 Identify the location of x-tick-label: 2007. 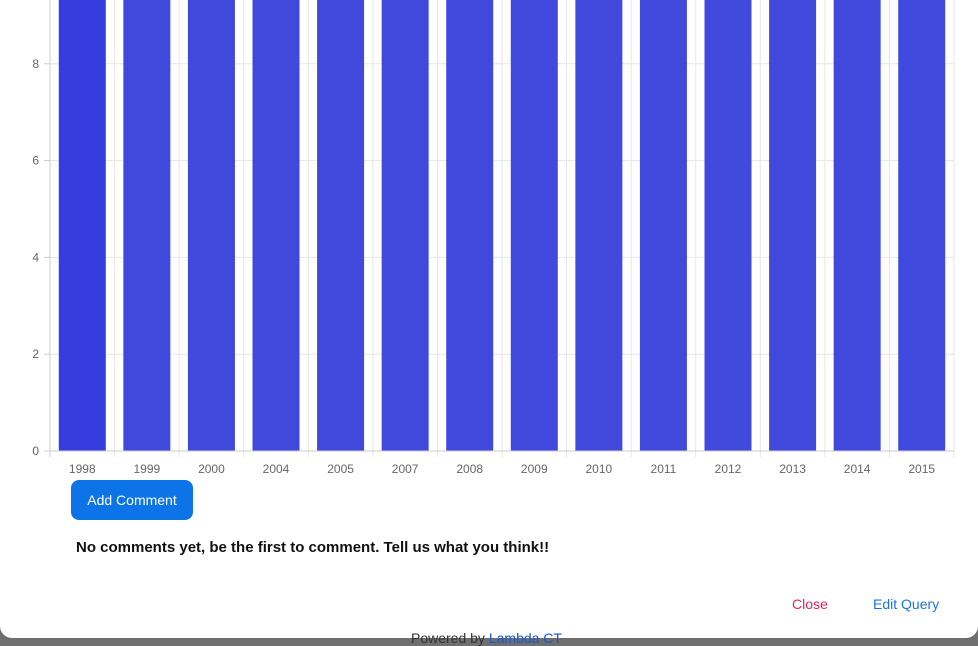
(405, 469).